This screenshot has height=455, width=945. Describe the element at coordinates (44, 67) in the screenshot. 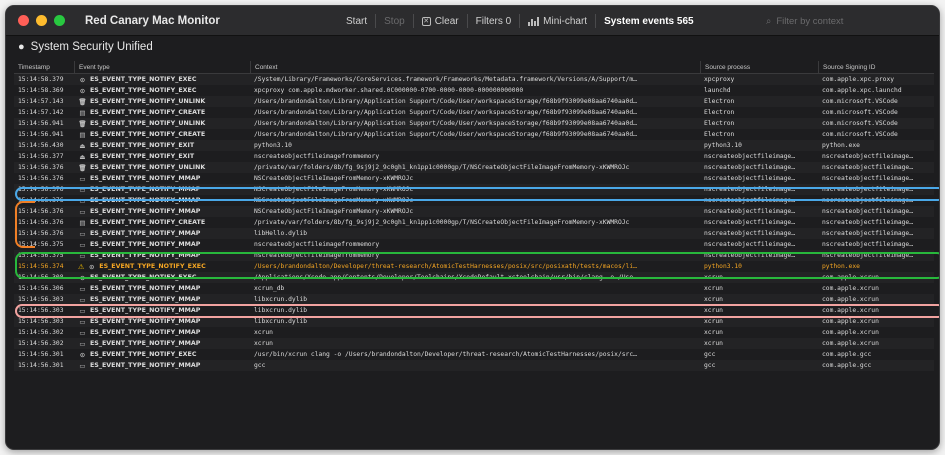

I see `column-header-timestamp: Timestamp` at that location.